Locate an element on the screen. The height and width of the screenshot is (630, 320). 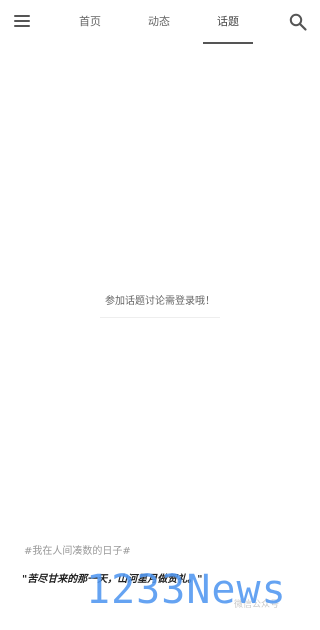
watermark-subtext: 微信公众号 is located at coordinates (257, 605).